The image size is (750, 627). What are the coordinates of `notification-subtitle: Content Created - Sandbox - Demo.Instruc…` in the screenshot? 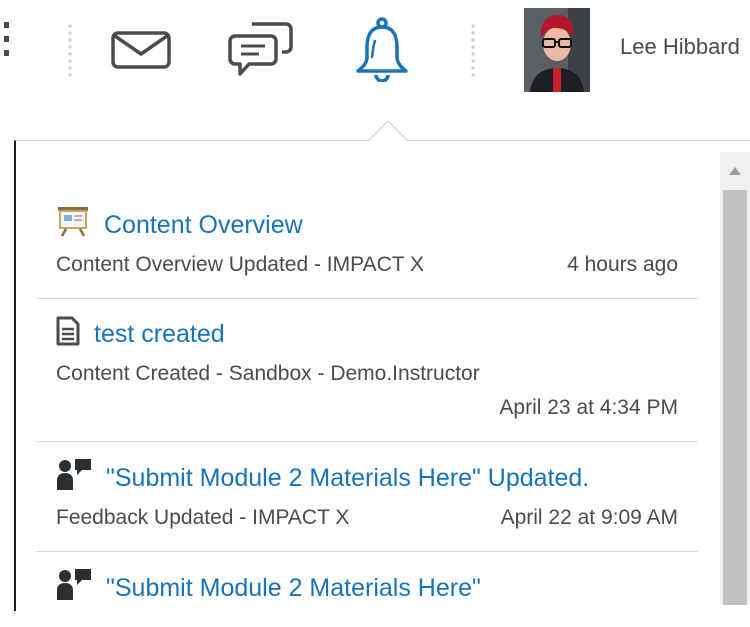 It's located at (268, 373).